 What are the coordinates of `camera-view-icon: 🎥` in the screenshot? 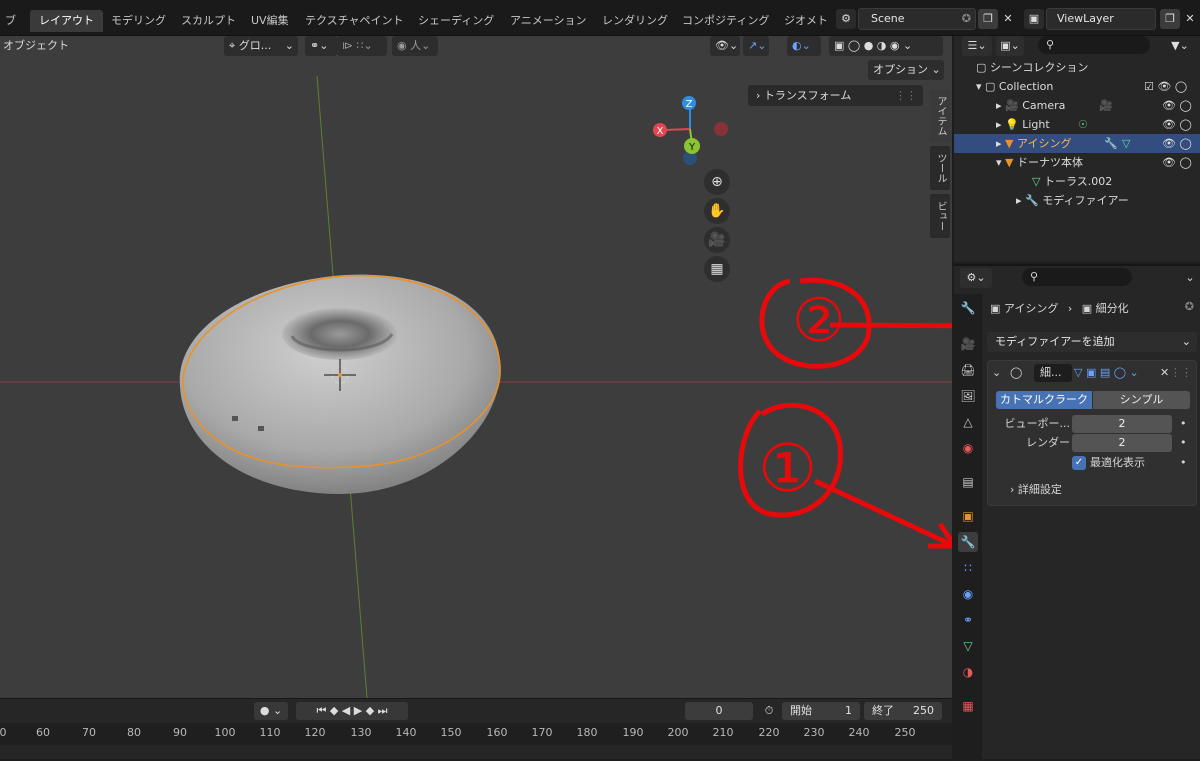 It's located at (717, 240).